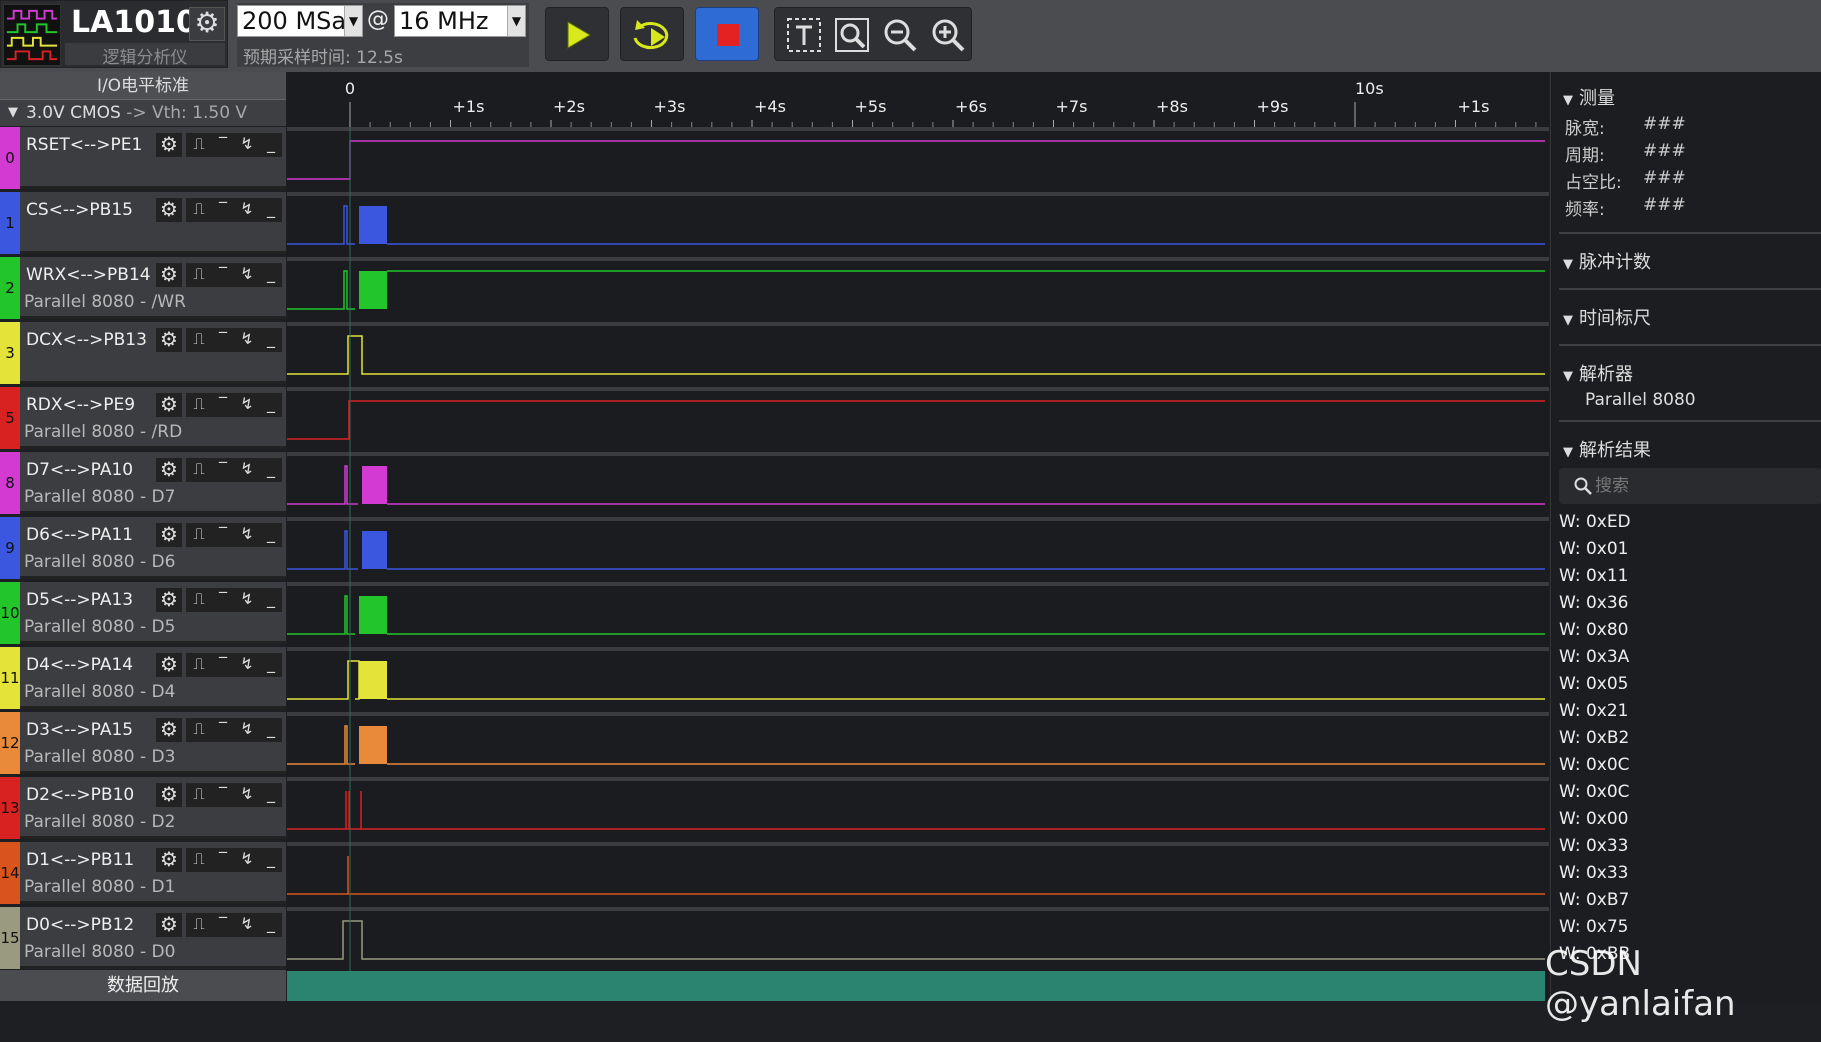  What do you see at coordinates (1593, 714) in the screenshot?
I see `decode-result-item: W: 0x21` at bounding box center [1593, 714].